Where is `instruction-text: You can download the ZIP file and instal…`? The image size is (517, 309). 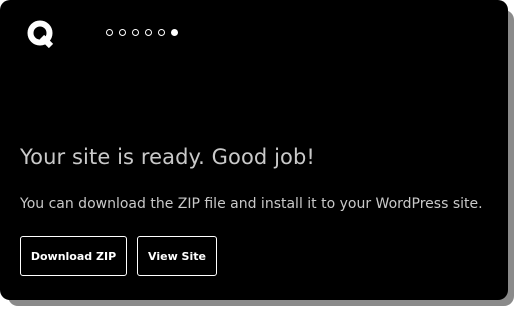 instruction-text: You can download the ZIP file and instal… is located at coordinates (251, 204).